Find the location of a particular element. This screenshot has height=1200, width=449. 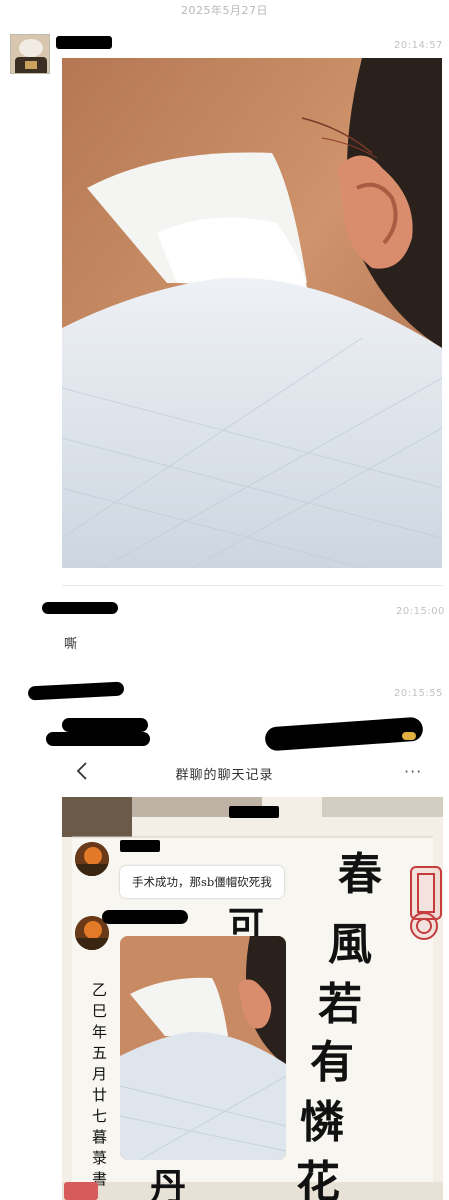

message-photo is located at coordinates (203, 1048).